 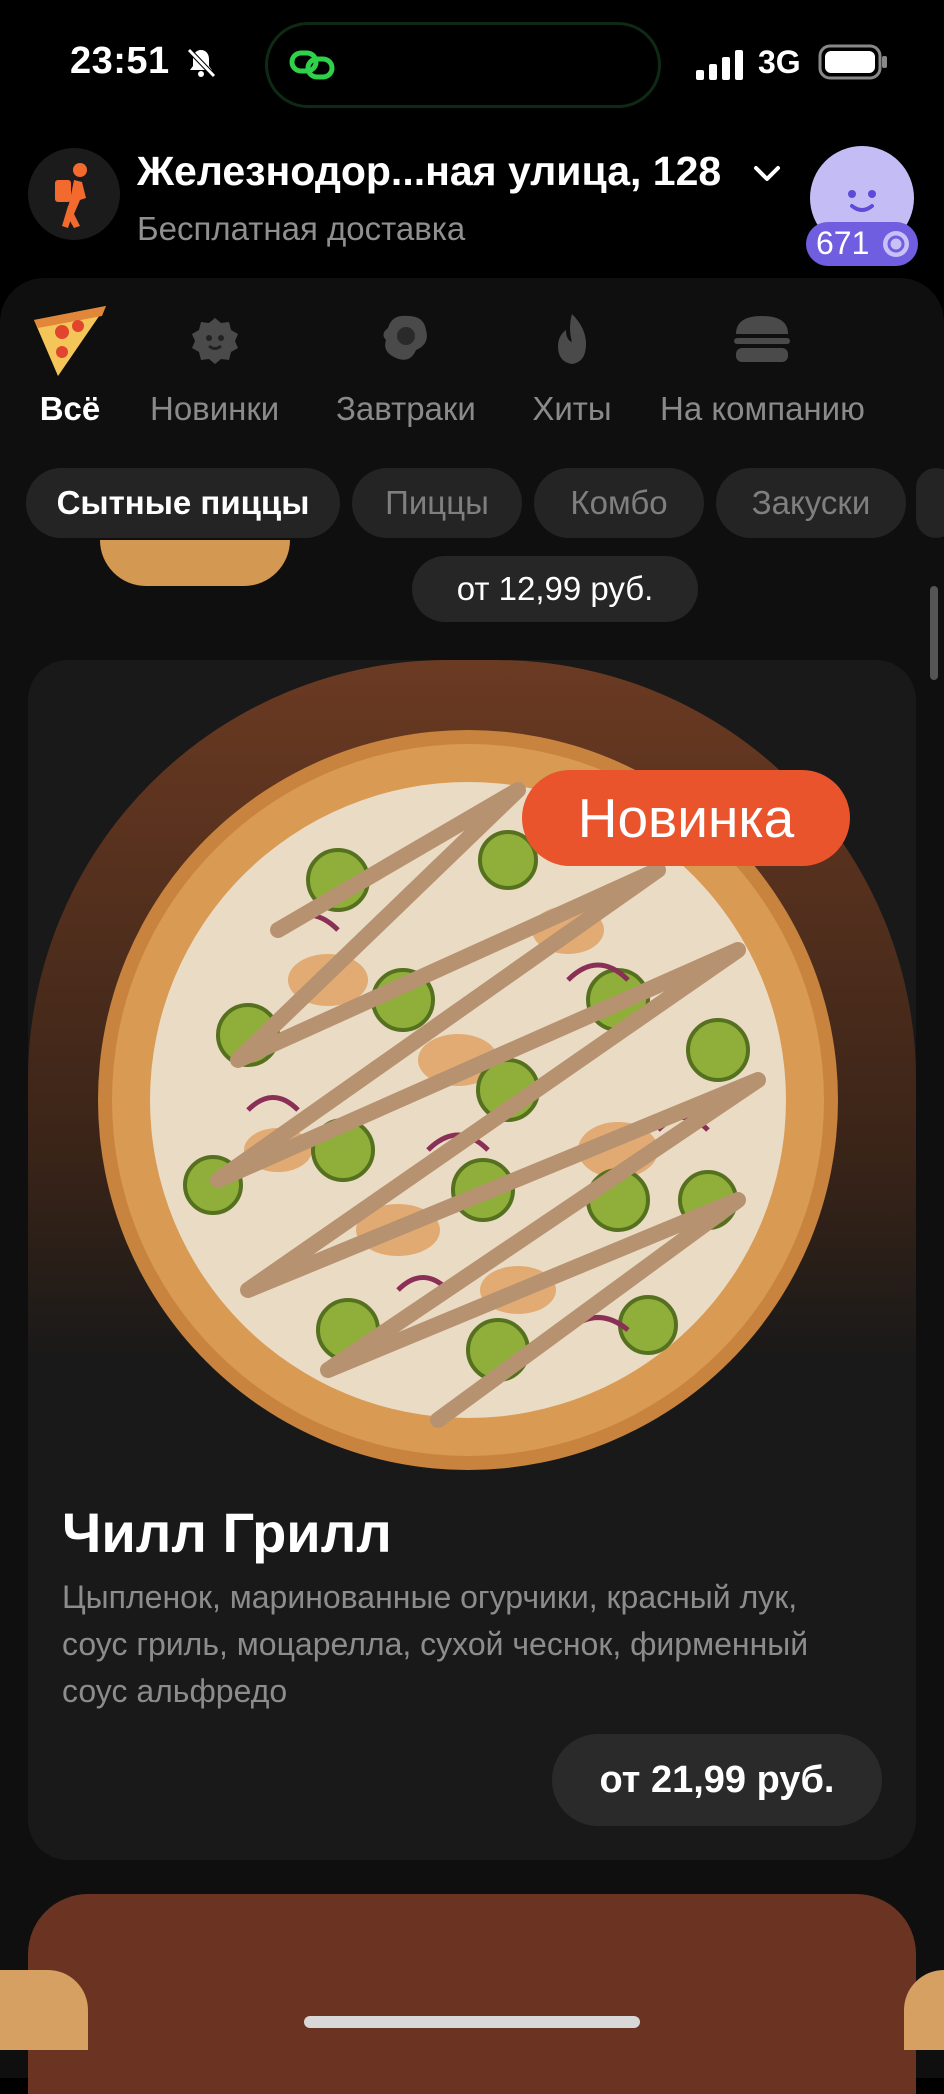 I want to click on chip-pizzas: Пиццы, so click(x=437, y=503).